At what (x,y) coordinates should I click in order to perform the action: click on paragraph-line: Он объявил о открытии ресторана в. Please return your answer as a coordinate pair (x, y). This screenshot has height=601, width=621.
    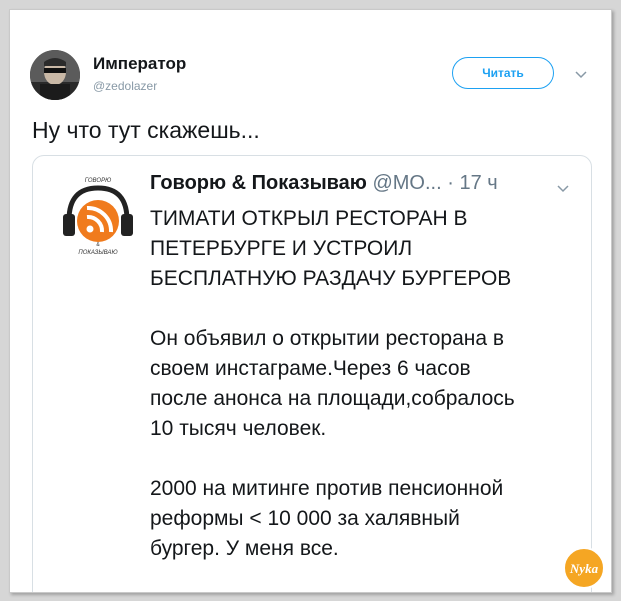
    Looking at the image, I should click on (327, 338).